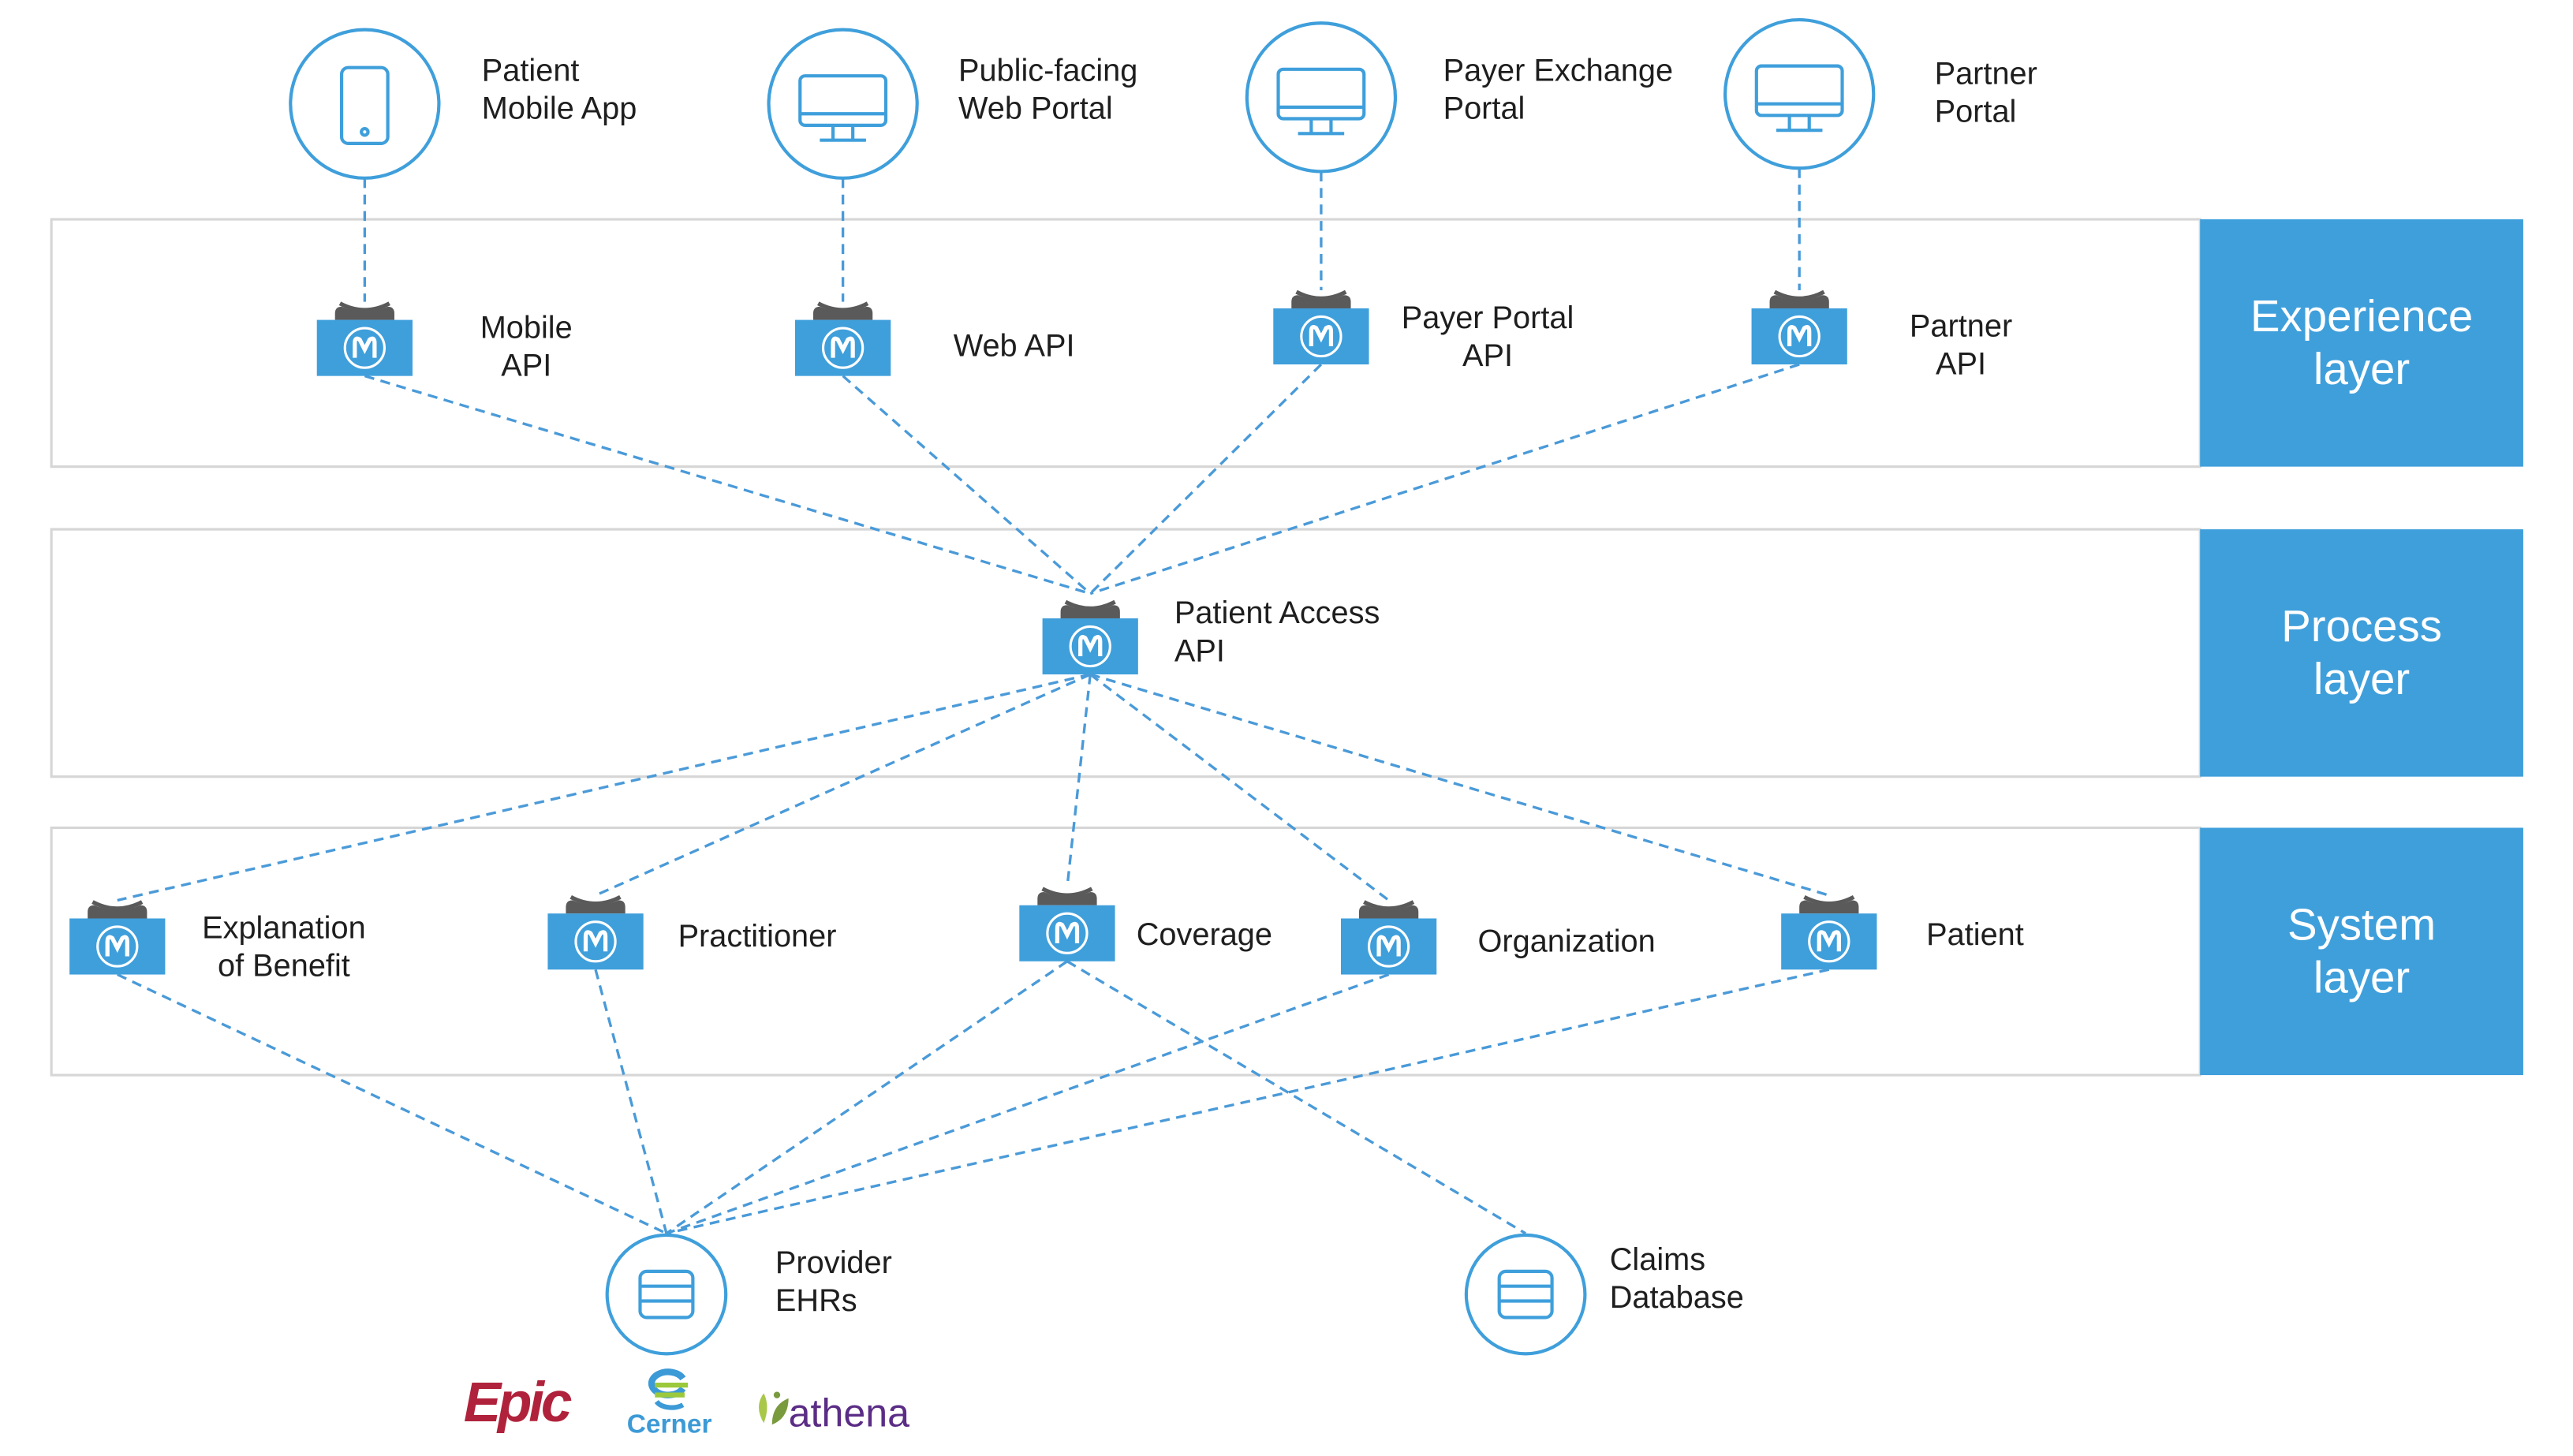 This screenshot has height=1456, width=2573. What do you see at coordinates (1558, 70) in the screenshot?
I see `label-line: Payer Exchange` at bounding box center [1558, 70].